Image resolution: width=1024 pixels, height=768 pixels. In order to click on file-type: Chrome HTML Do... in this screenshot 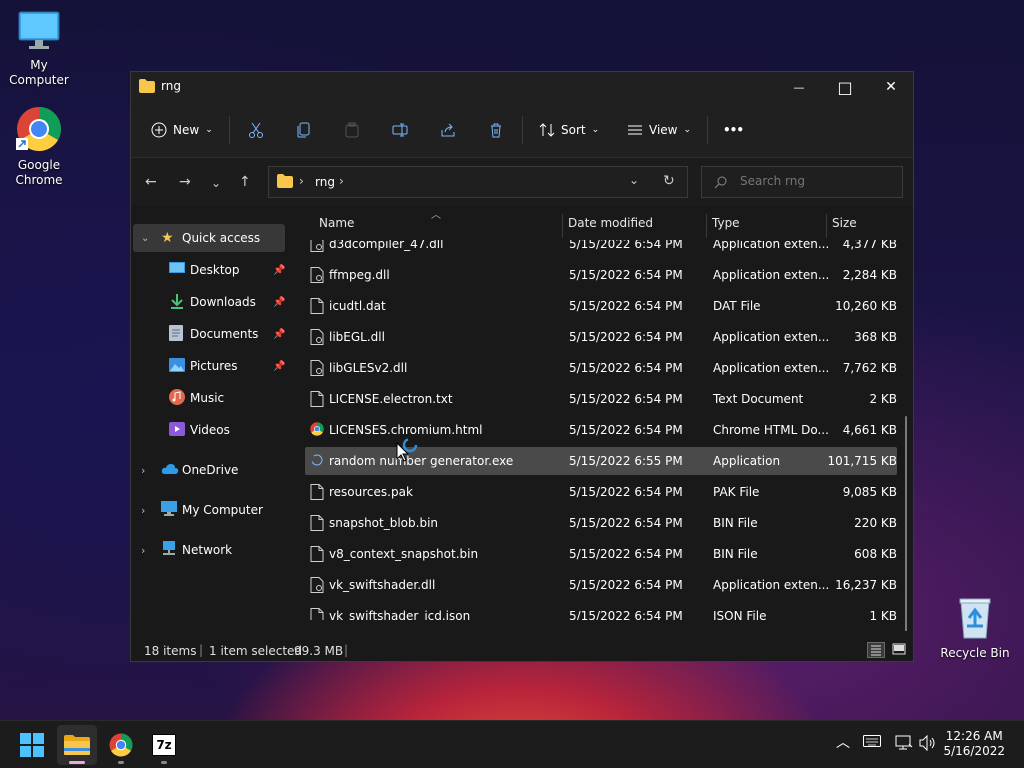, I will do `click(771, 430)`.